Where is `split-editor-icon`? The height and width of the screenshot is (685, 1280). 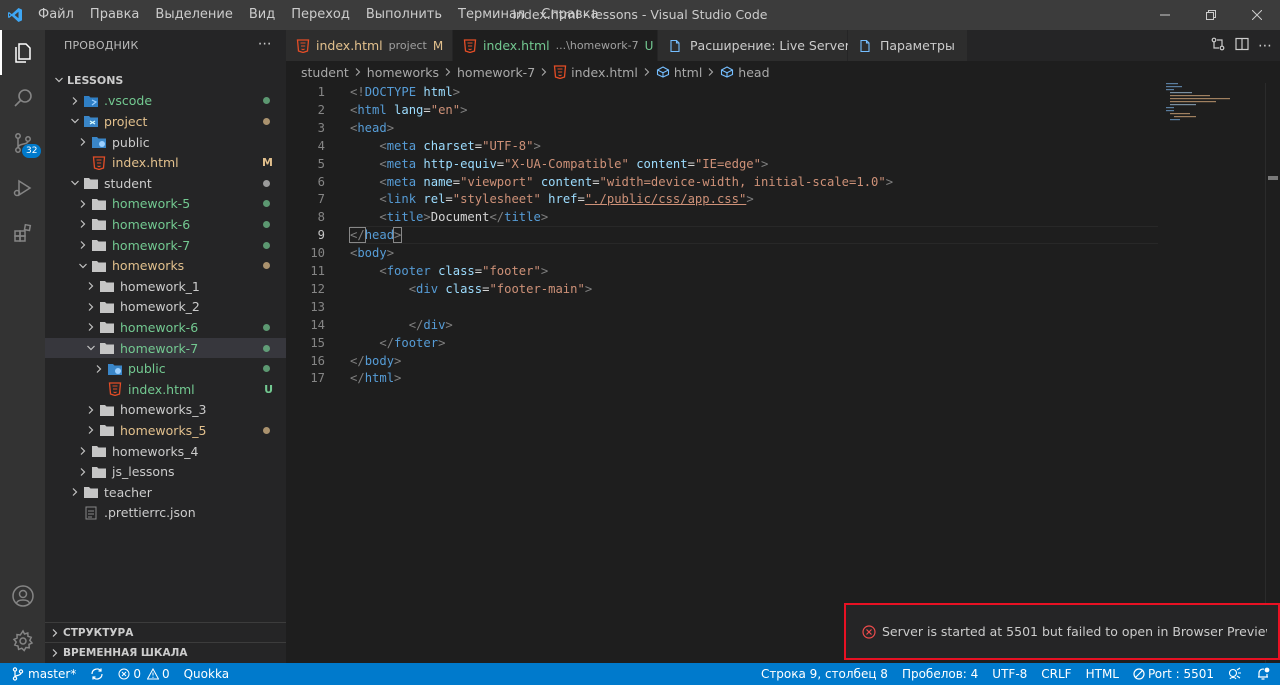
split-editor-icon is located at coordinates (1242, 46).